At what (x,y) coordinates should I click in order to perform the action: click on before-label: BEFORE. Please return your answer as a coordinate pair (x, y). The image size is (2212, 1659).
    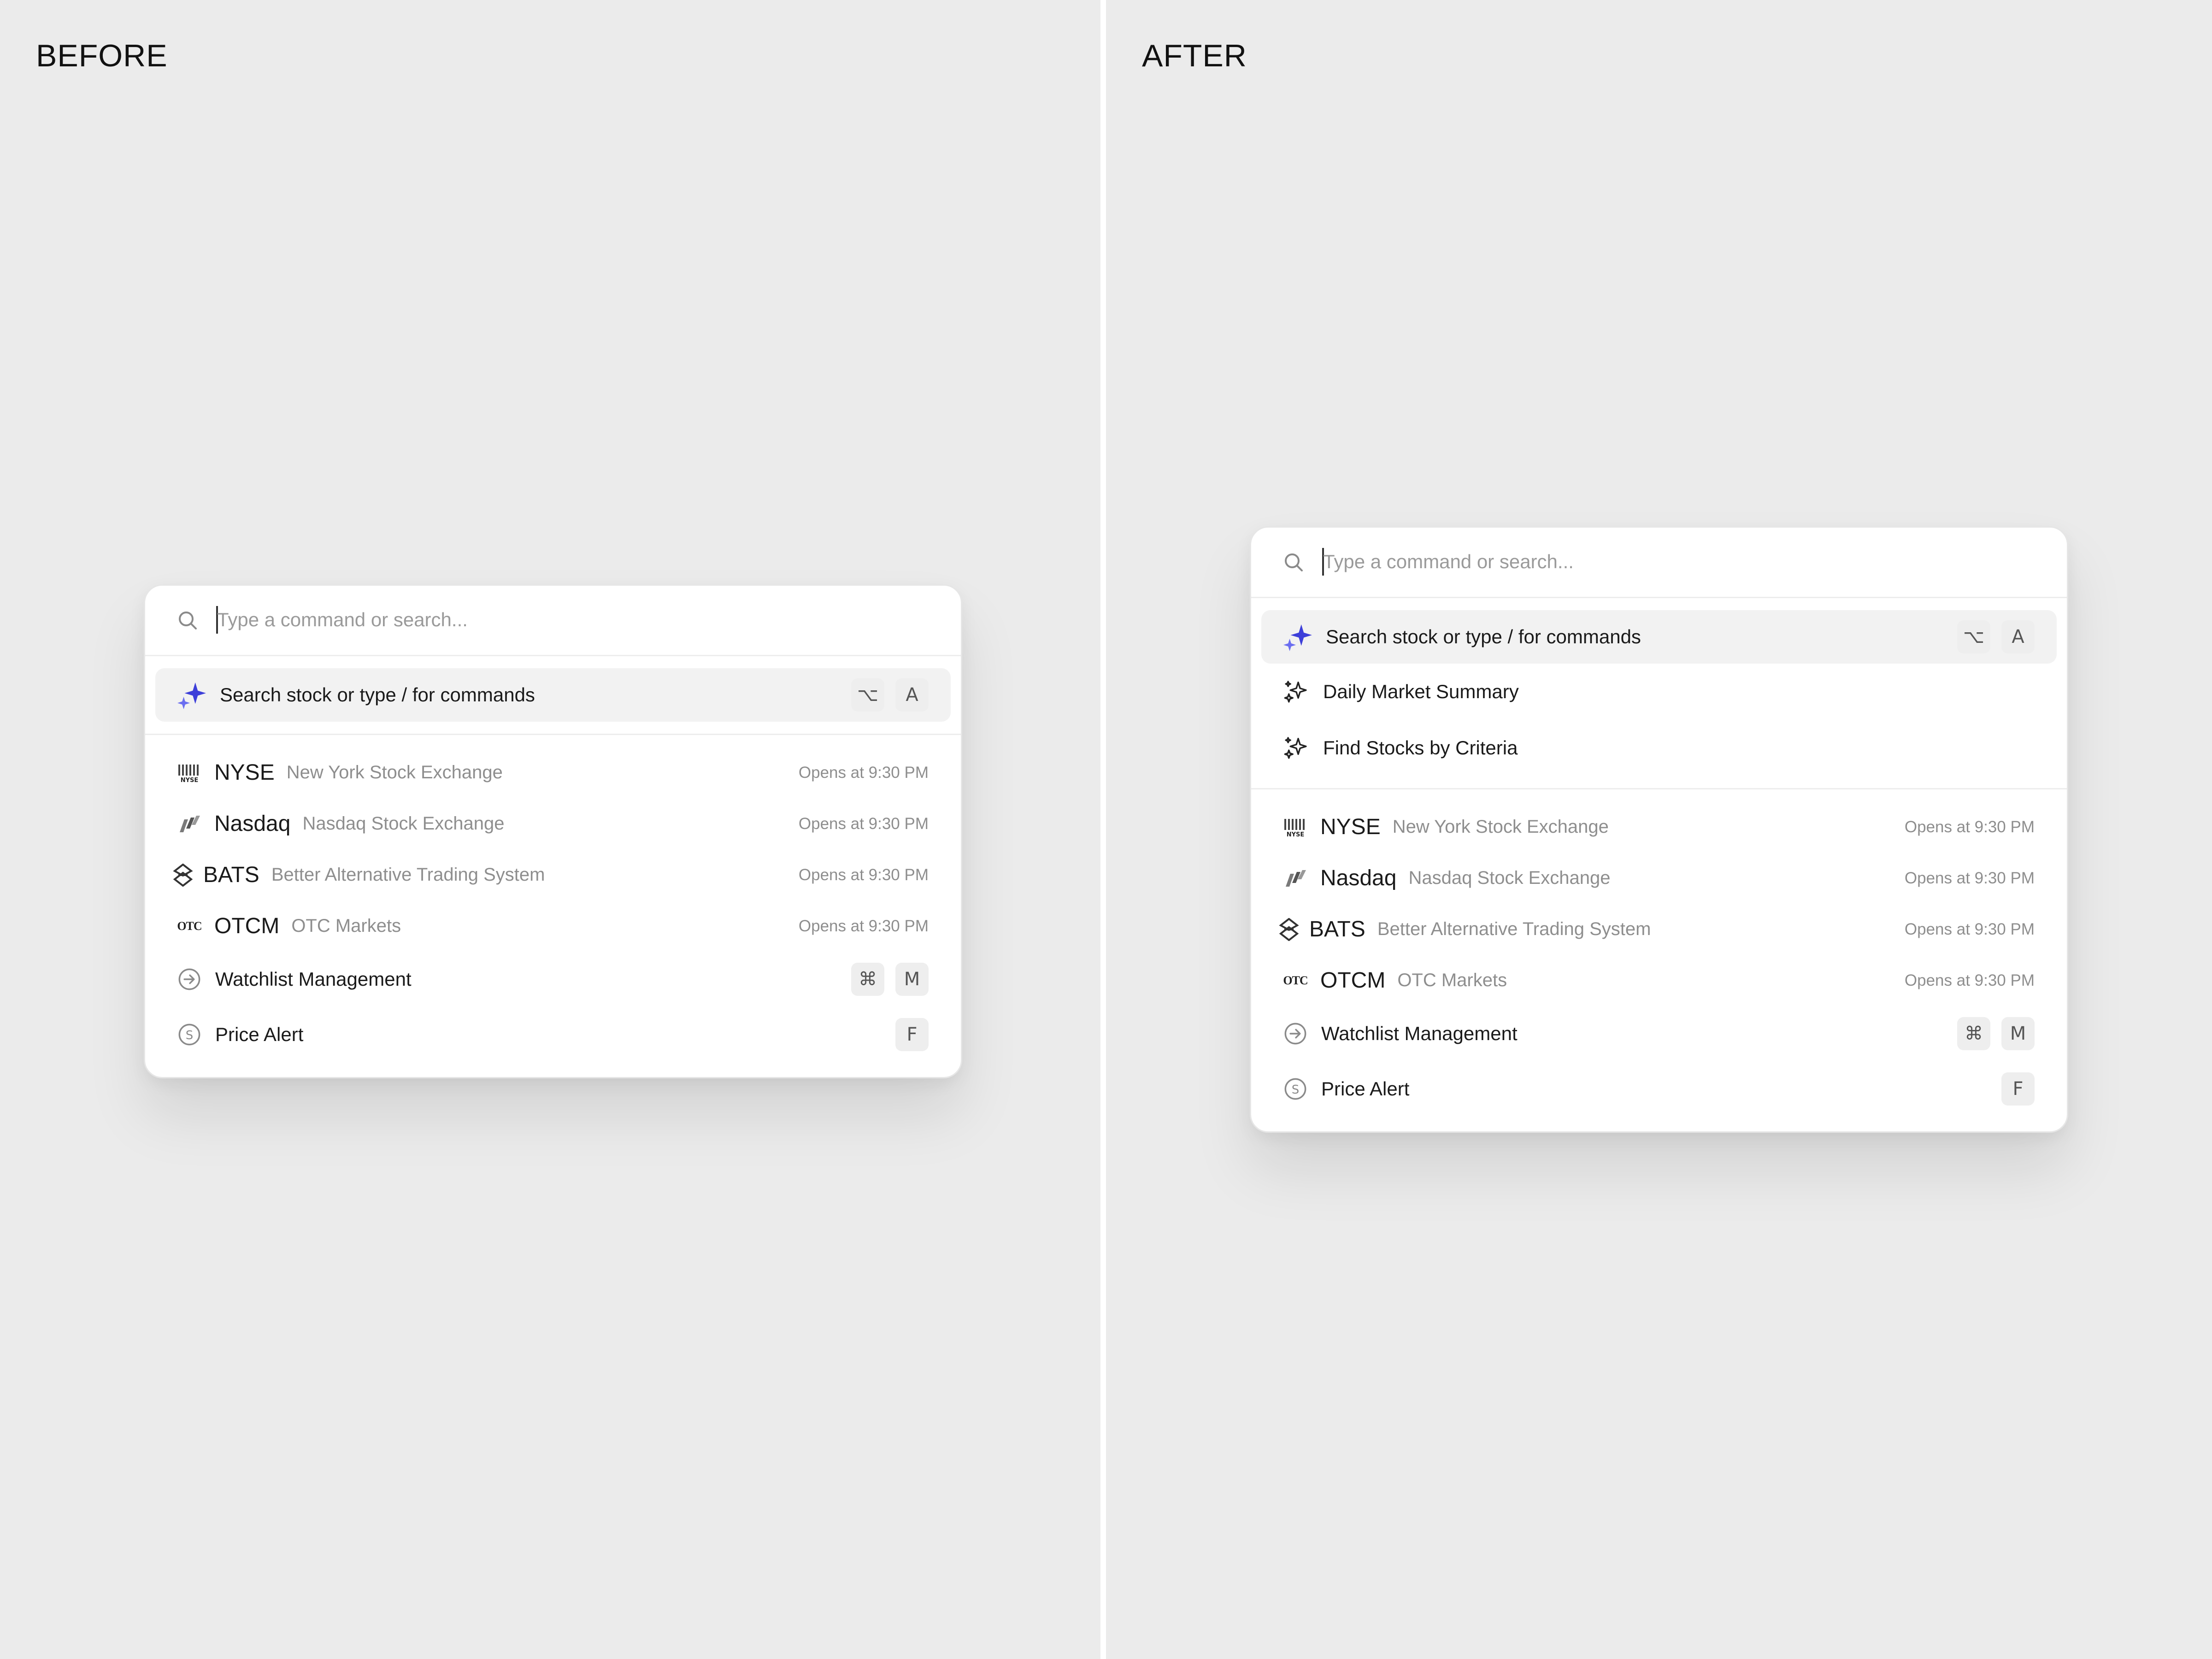
    Looking at the image, I should click on (102, 55).